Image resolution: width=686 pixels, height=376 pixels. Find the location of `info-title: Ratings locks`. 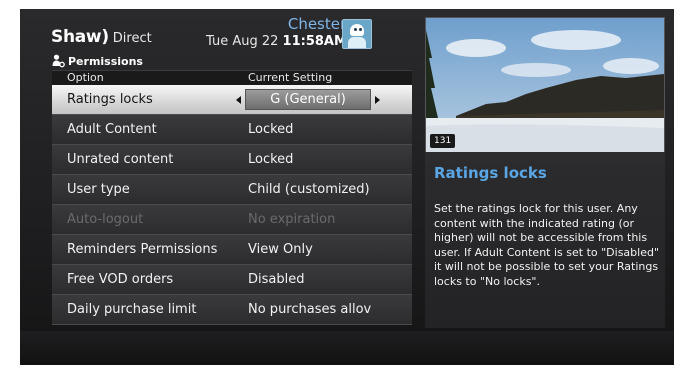

info-title: Ratings locks is located at coordinates (490, 173).